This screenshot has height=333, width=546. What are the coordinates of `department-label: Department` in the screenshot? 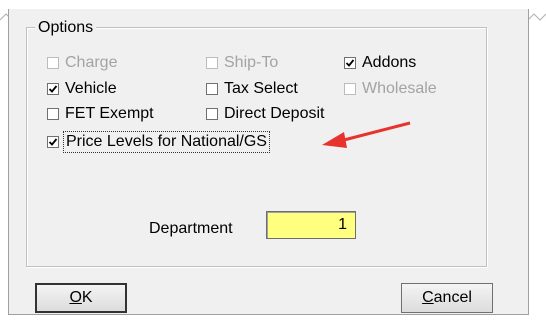 It's located at (191, 228).